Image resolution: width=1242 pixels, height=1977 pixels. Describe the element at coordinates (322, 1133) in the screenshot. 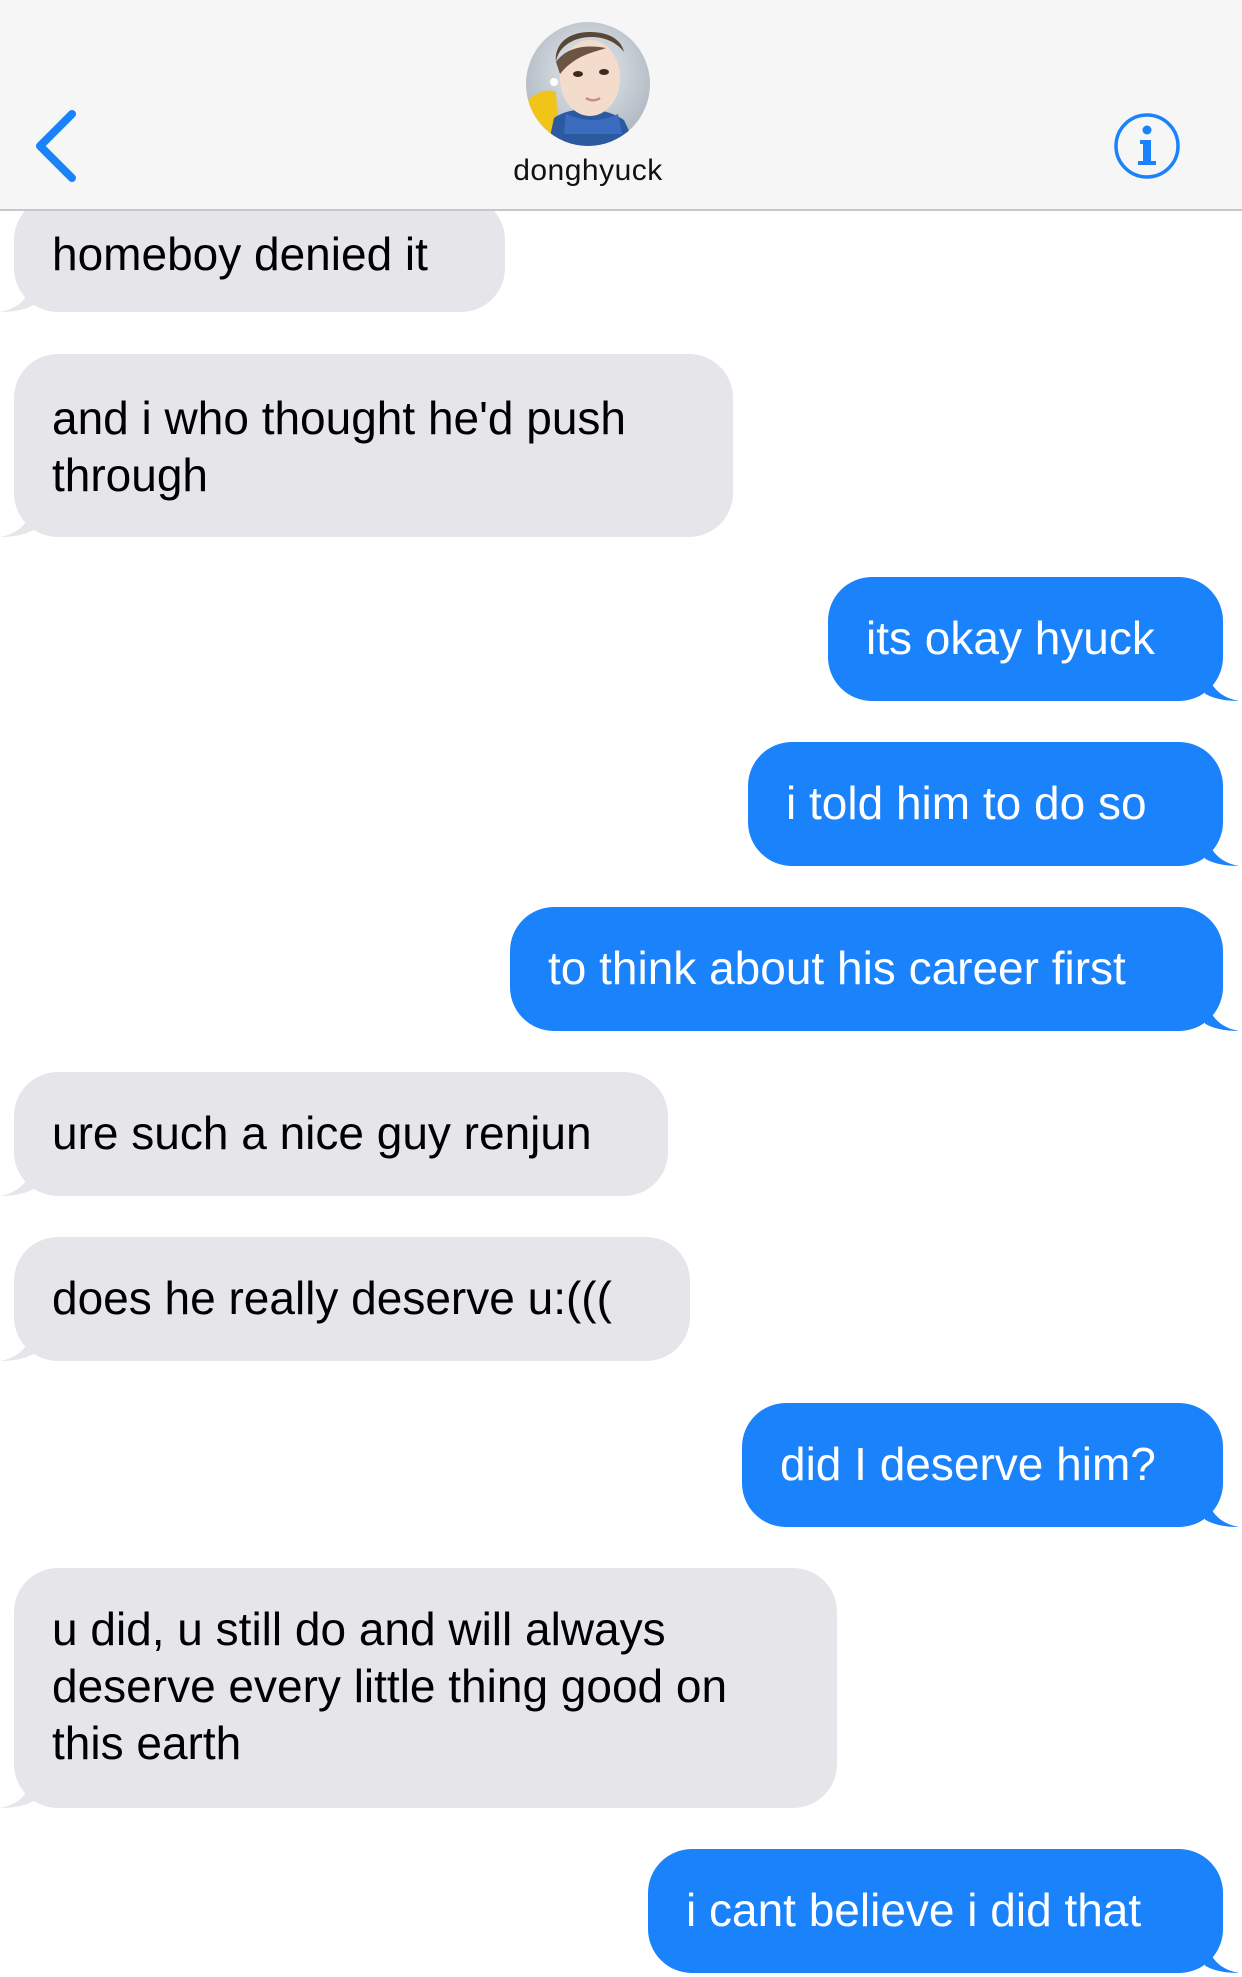

I see `message-text: ure such a nice guy renjun` at that location.